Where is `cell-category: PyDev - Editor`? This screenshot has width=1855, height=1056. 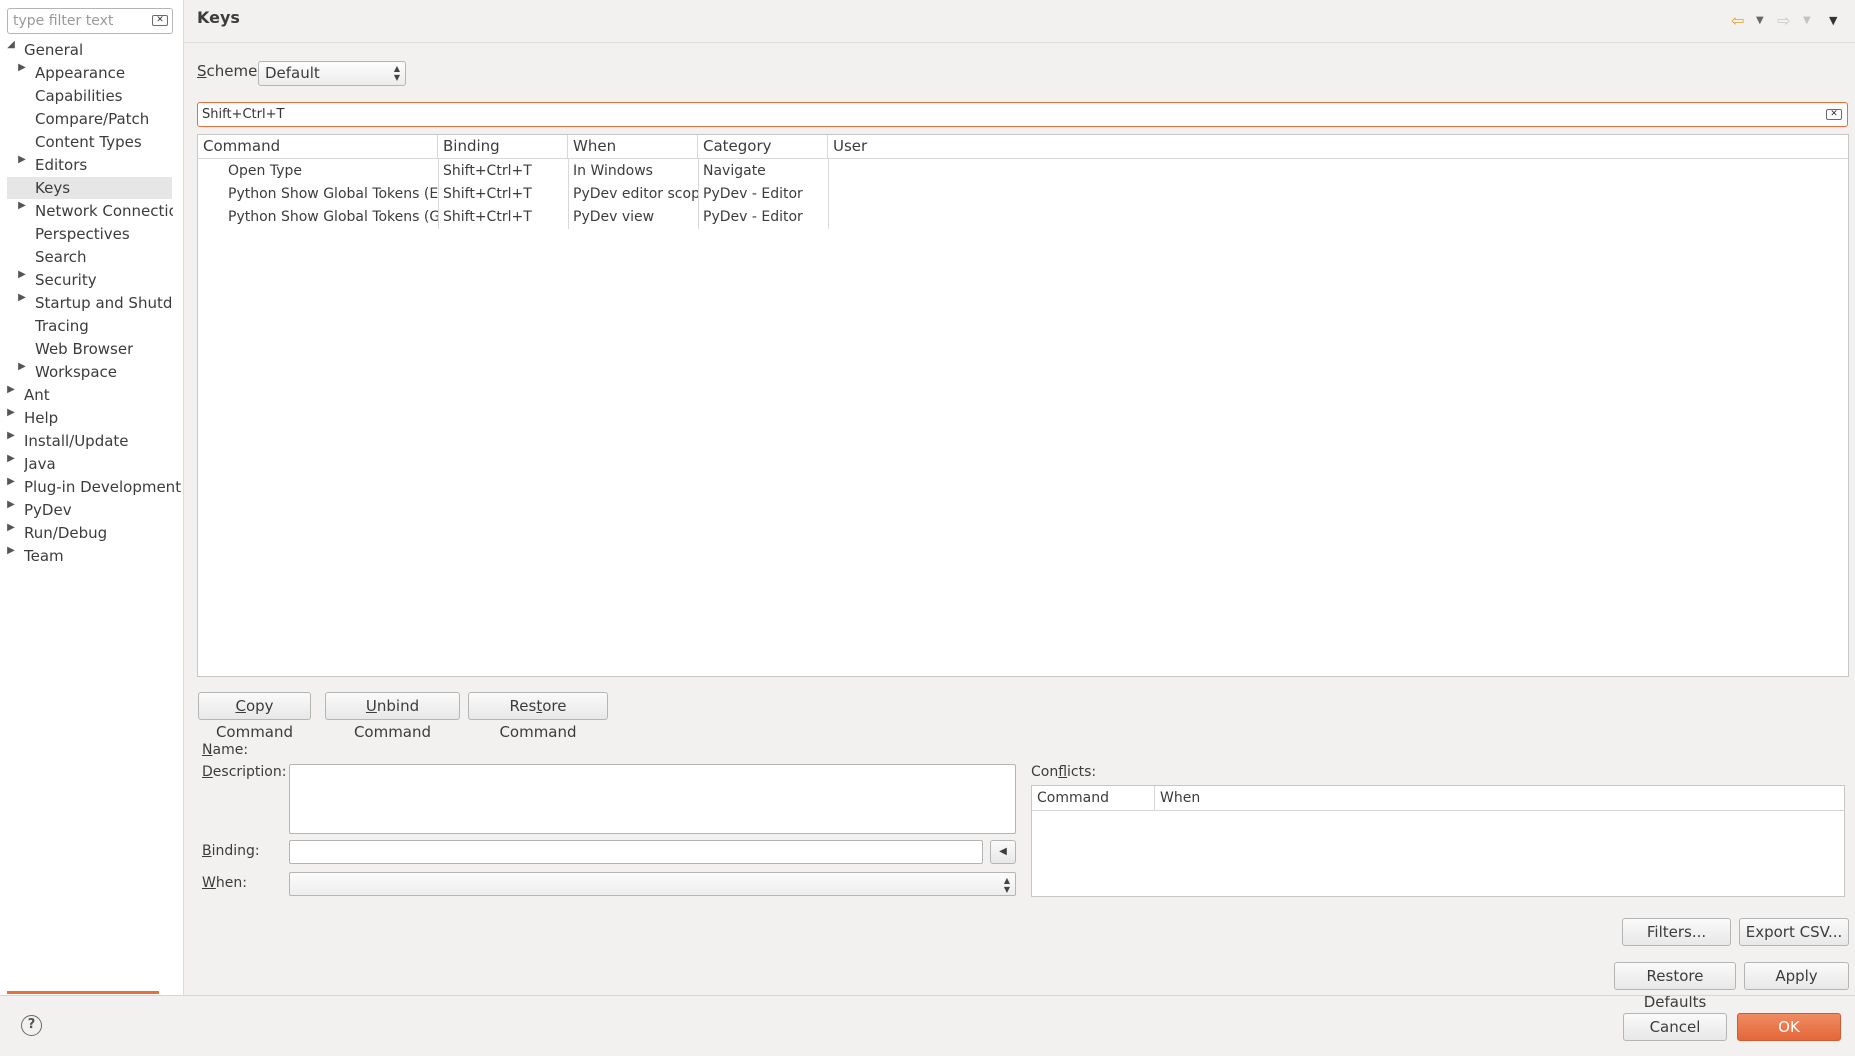
cell-category: PyDev - Editor is located at coordinates (753, 217).